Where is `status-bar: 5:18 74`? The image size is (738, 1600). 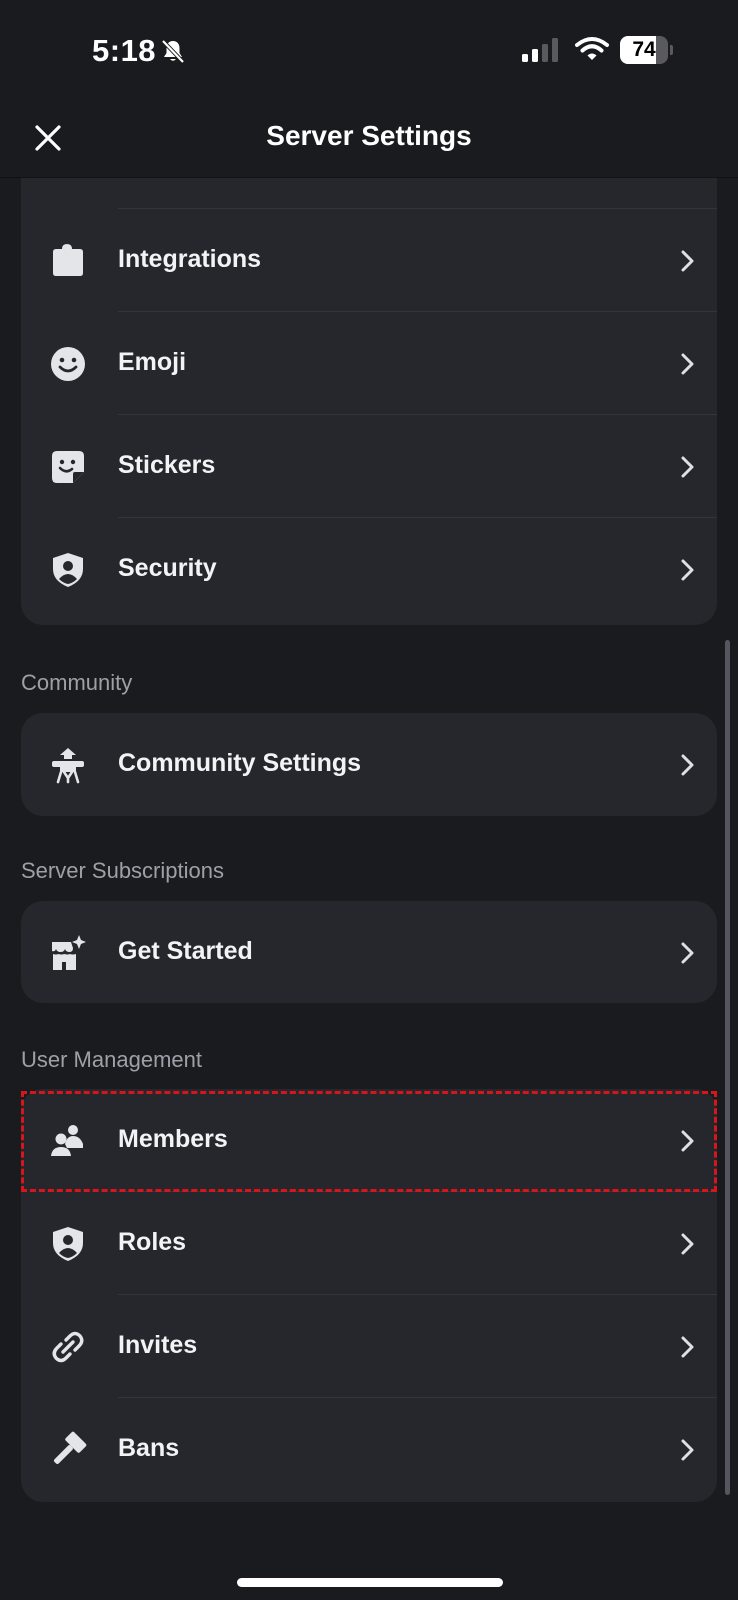
status-bar: 5:18 74 is located at coordinates (369, 50).